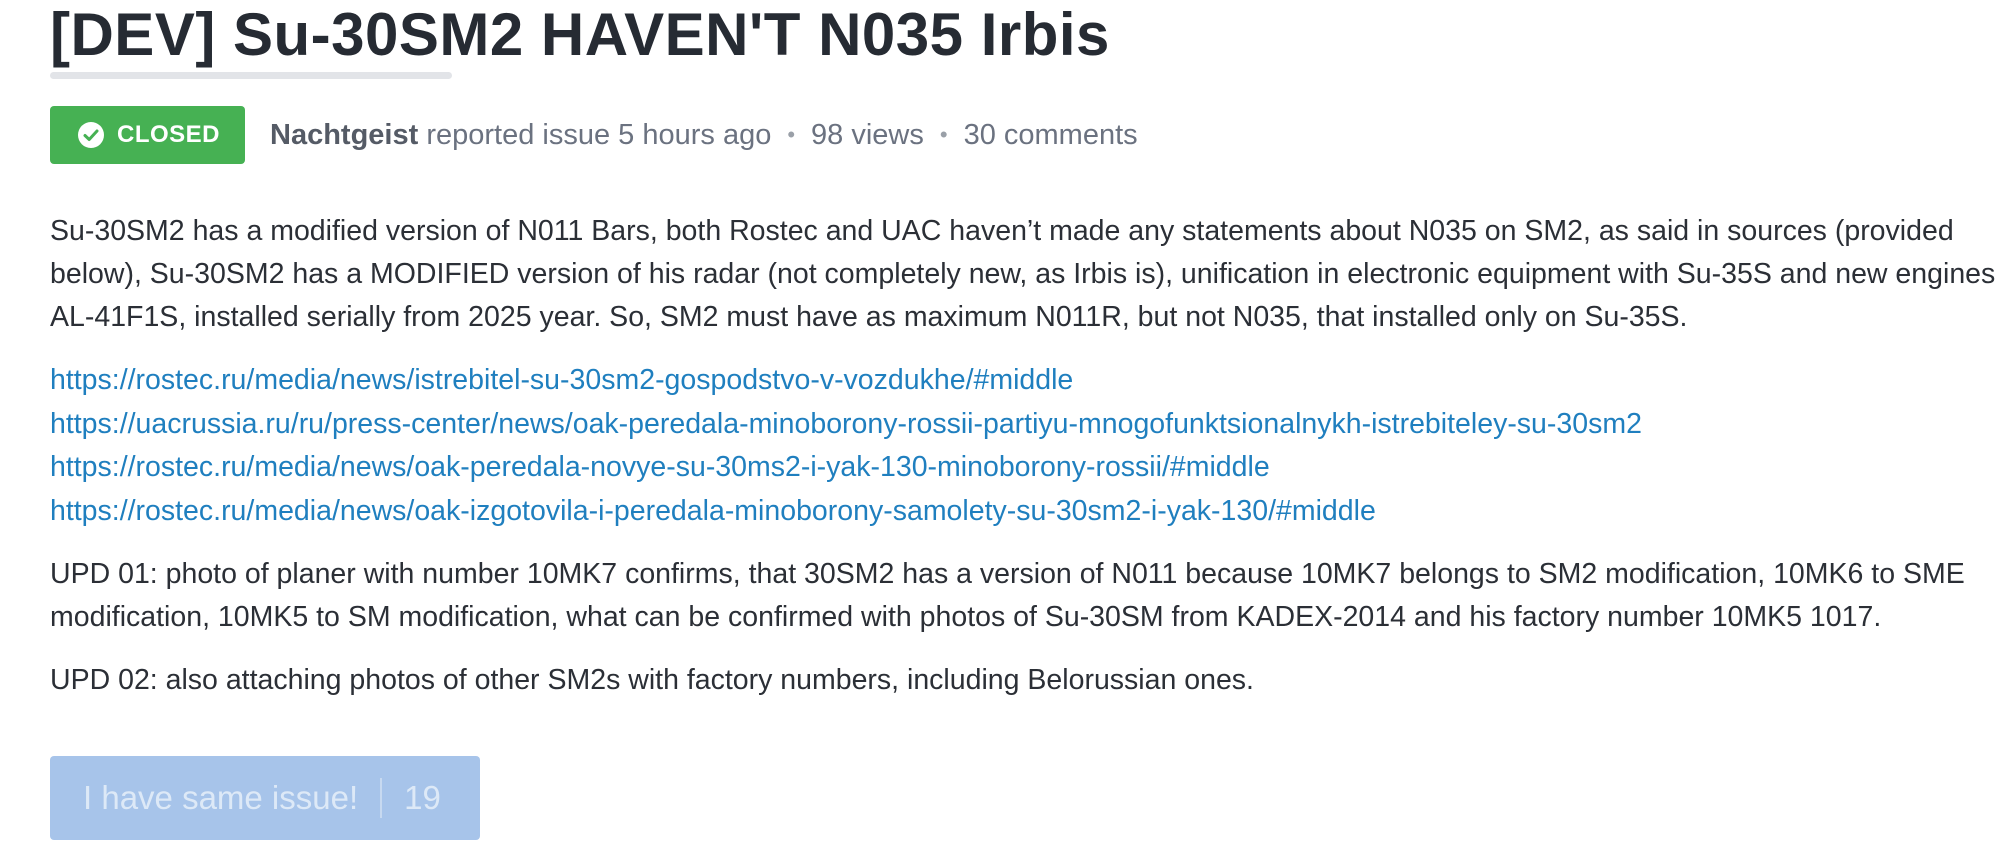  Describe the element at coordinates (1051, 135) in the screenshot. I see `comments-count: 30 comments` at that location.